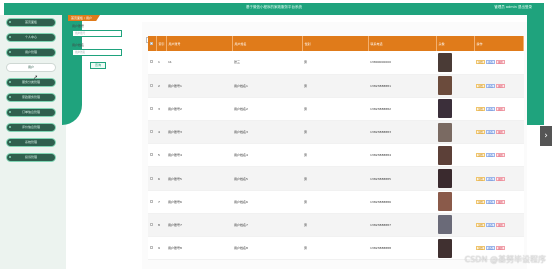  I want to click on query-button: 查询, so click(98, 65).